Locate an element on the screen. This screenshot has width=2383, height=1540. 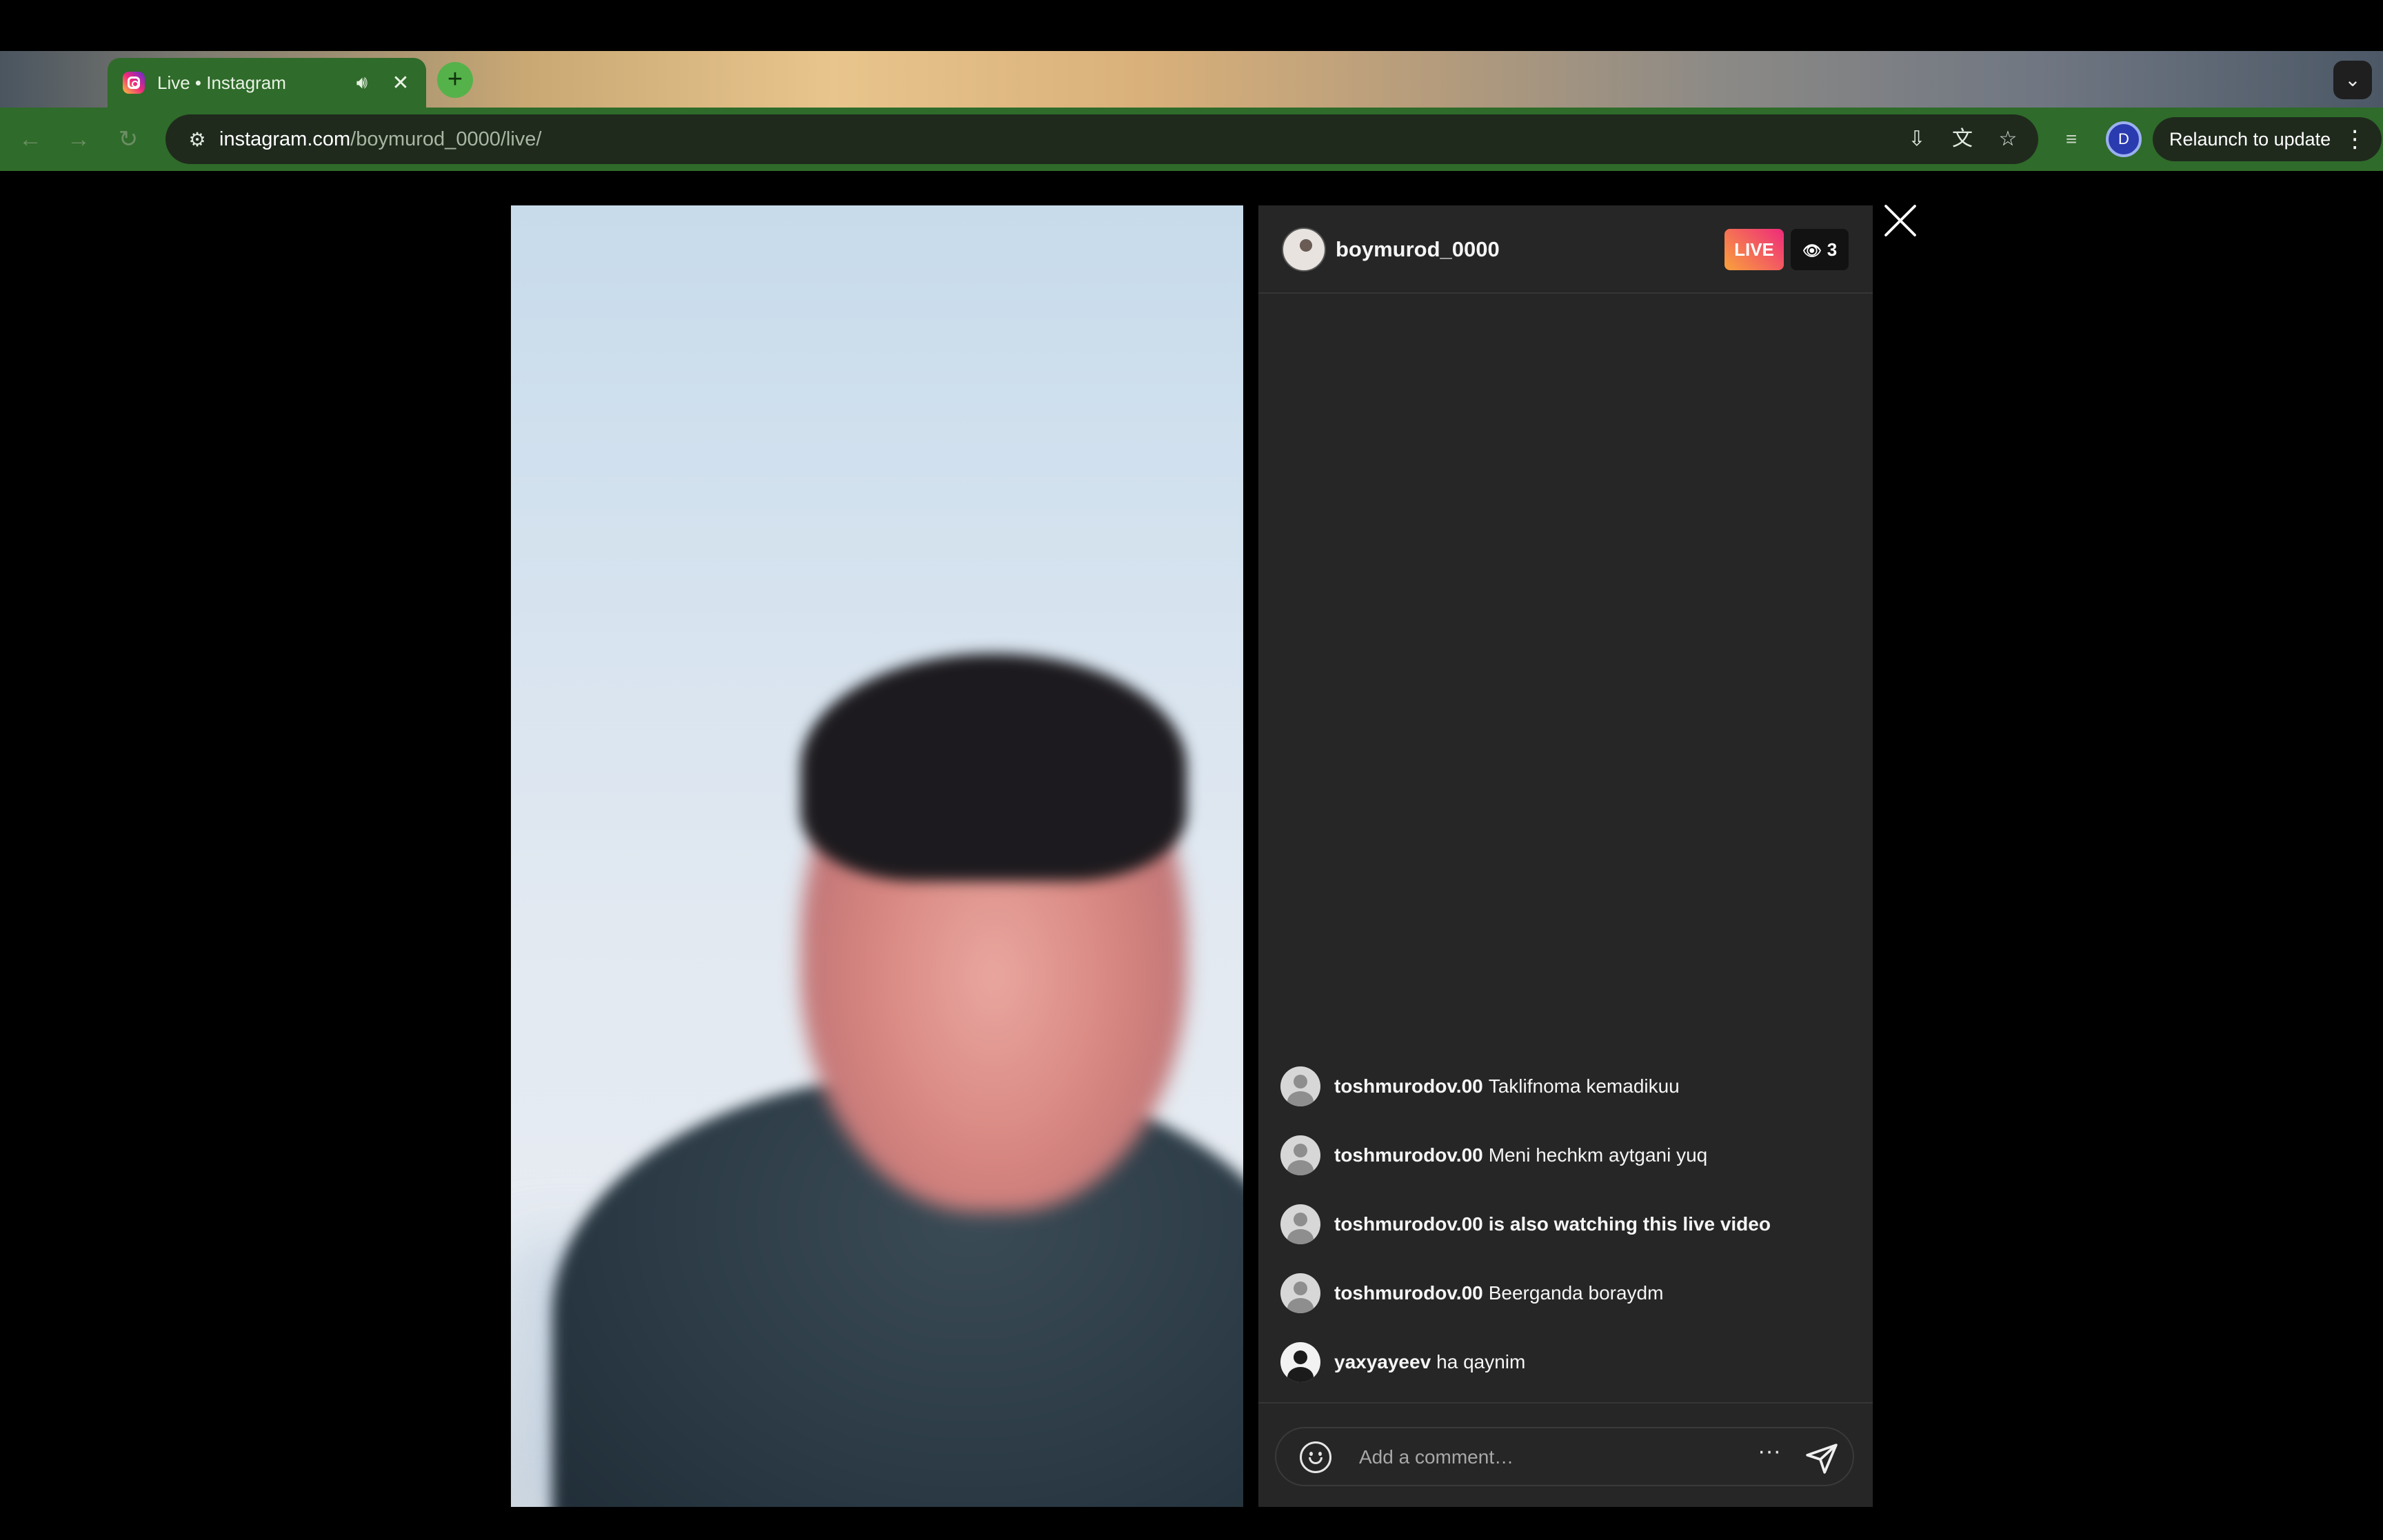
tab-title: Live • Instagram is located at coordinates (221, 83).